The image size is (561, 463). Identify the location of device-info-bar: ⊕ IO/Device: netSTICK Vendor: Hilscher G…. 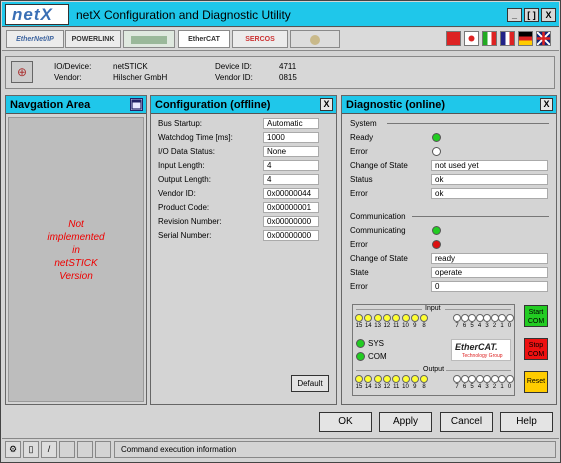
(280, 72).